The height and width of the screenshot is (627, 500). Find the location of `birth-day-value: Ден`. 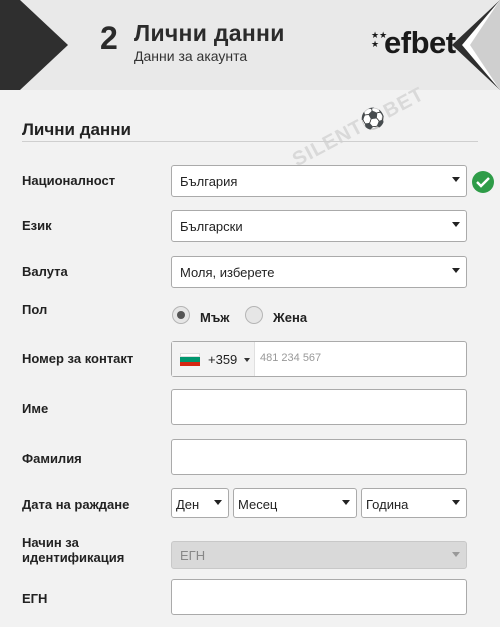

birth-day-value: Ден is located at coordinates (188, 504).